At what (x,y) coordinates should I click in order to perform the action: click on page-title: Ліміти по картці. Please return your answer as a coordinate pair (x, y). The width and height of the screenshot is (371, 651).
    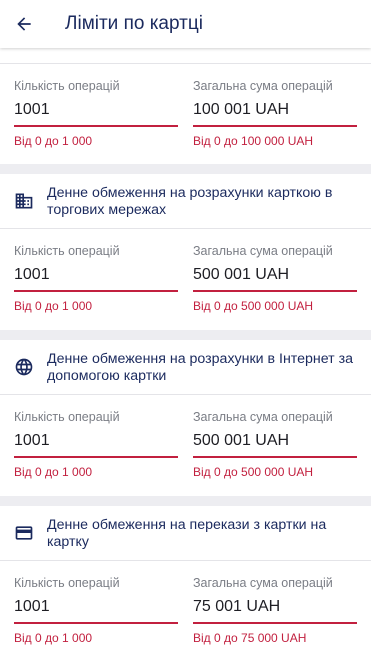
    Looking at the image, I should click on (134, 23).